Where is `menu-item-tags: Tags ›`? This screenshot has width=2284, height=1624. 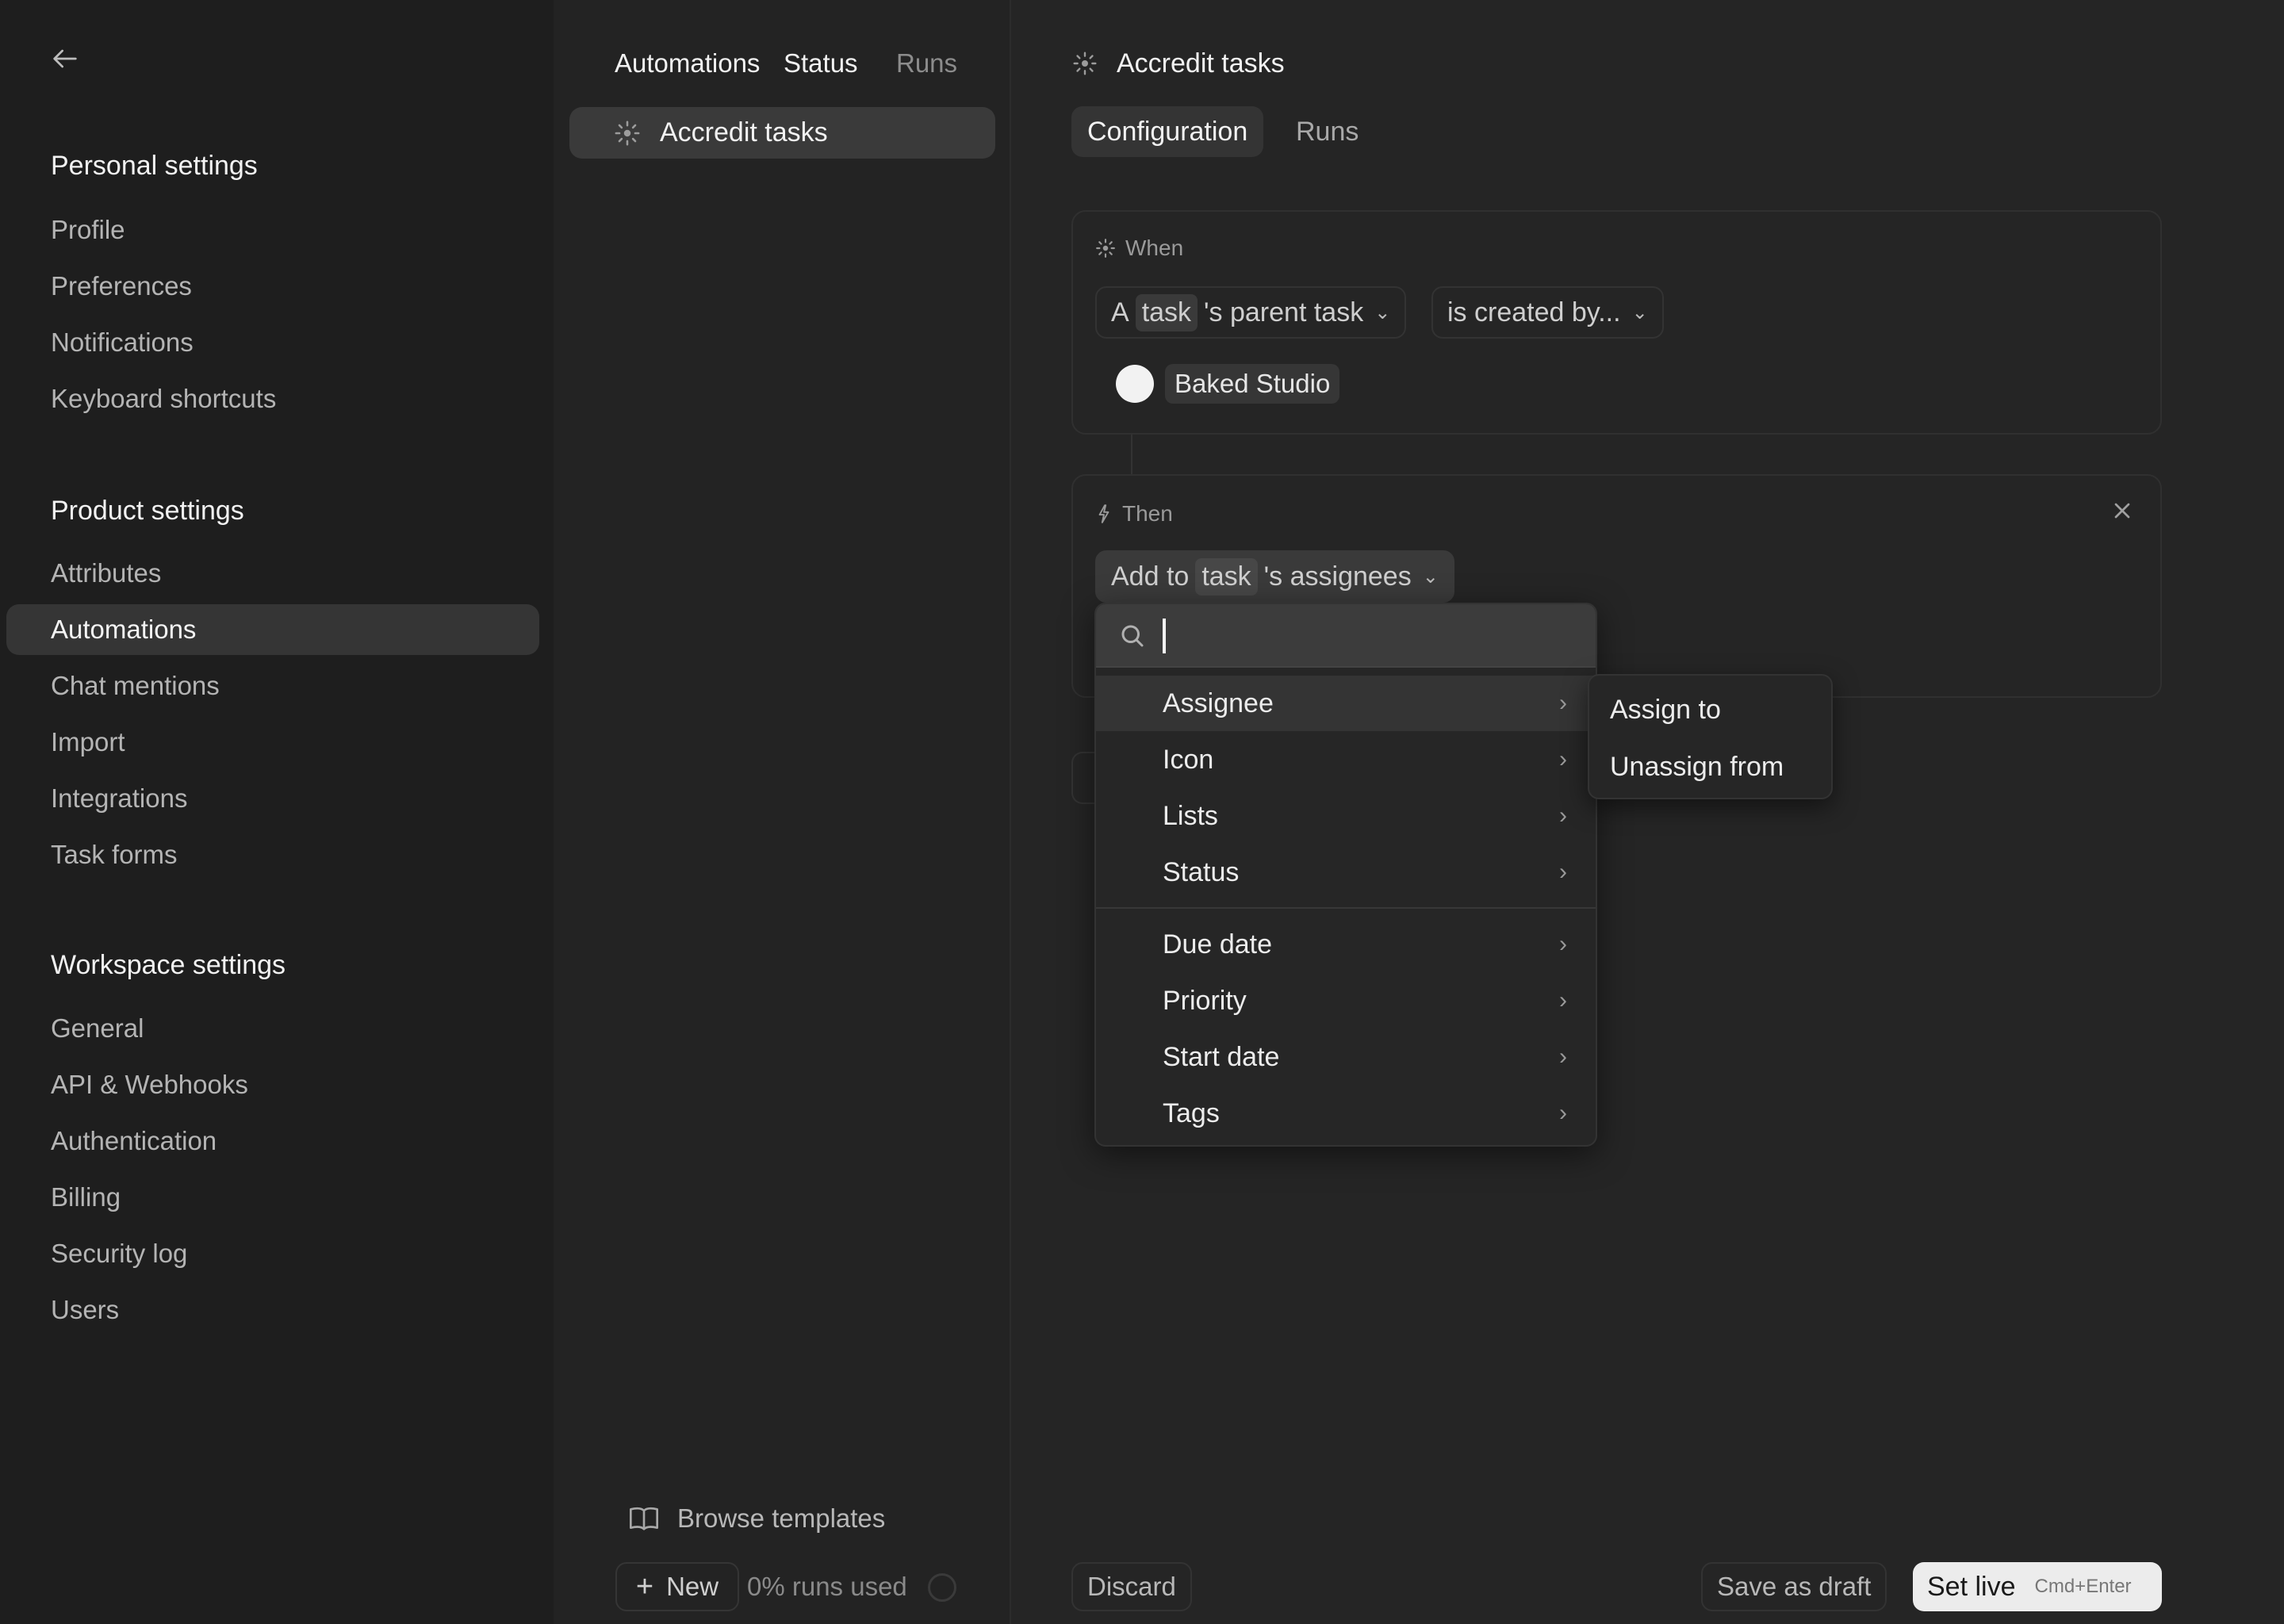
menu-item-tags: Tags › is located at coordinates (1346, 1113).